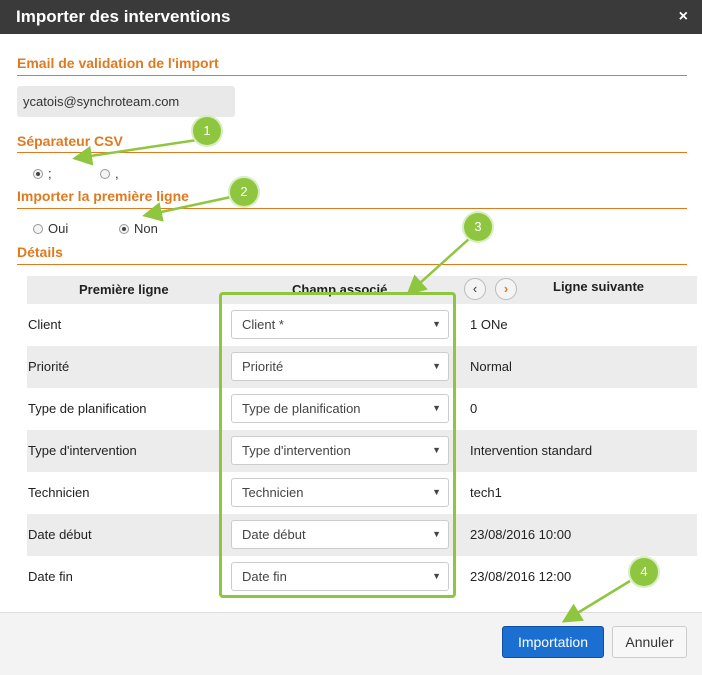 The height and width of the screenshot is (675, 702). What do you see at coordinates (124, 289) in the screenshot?
I see `column-header-first-line: Première ligne` at bounding box center [124, 289].